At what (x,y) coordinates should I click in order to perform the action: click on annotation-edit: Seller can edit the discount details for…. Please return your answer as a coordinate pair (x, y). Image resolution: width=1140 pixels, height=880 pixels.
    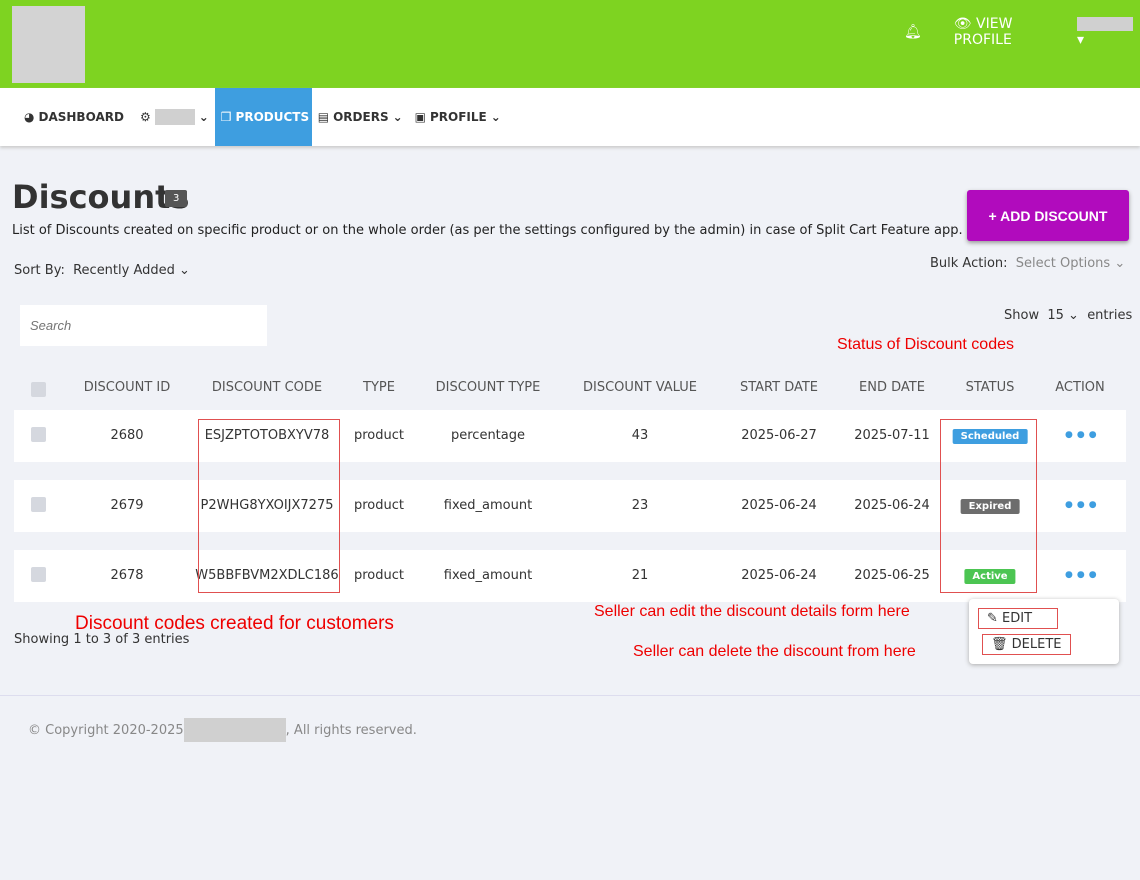
    Looking at the image, I should click on (752, 611).